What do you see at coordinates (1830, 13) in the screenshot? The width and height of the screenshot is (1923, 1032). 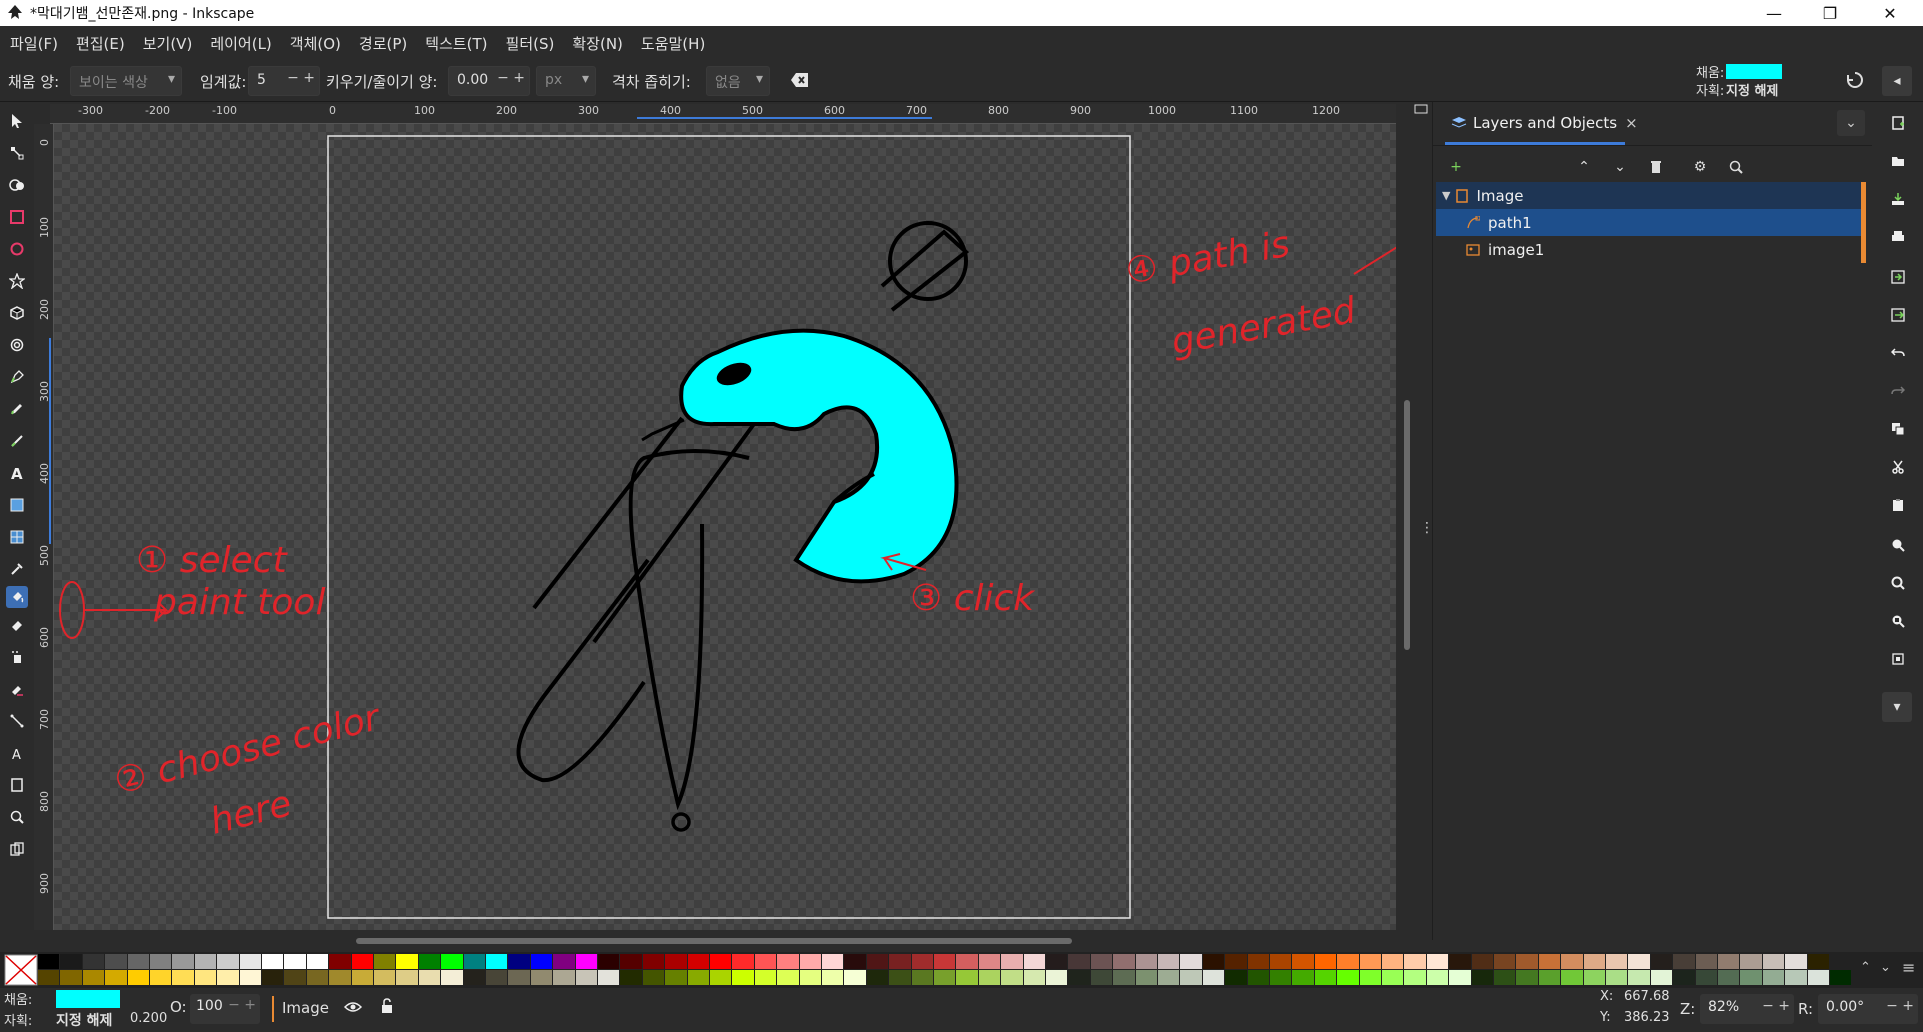 I see `maximize-button: ❐` at bounding box center [1830, 13].